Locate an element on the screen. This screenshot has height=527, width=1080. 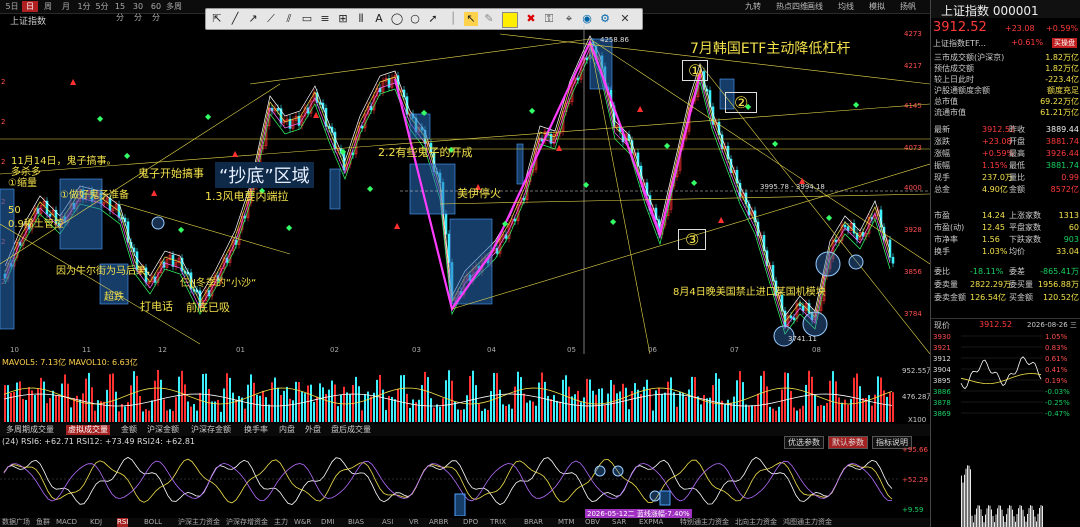
indicator-tab-24: 鸿图通主力资金 is located at coordinates (807, 522).